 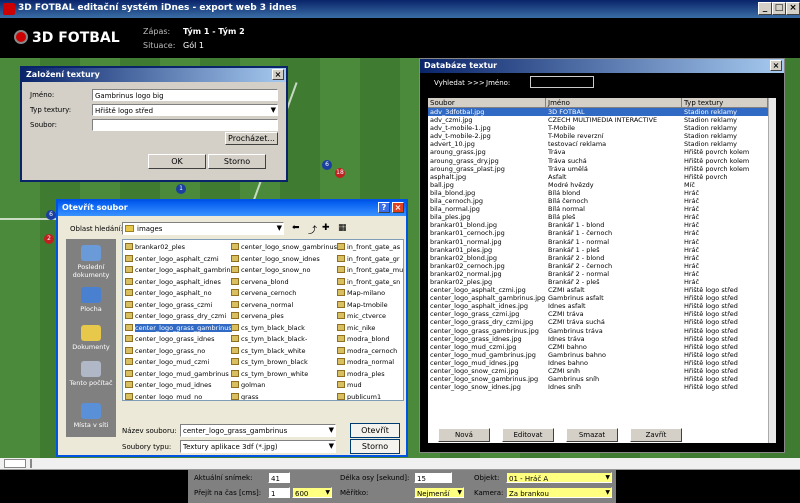 What do you see at coordinates (285, 294) in the screenshot?
I see `list-item: cervena_cernoch` at bounding box center [285, 294].